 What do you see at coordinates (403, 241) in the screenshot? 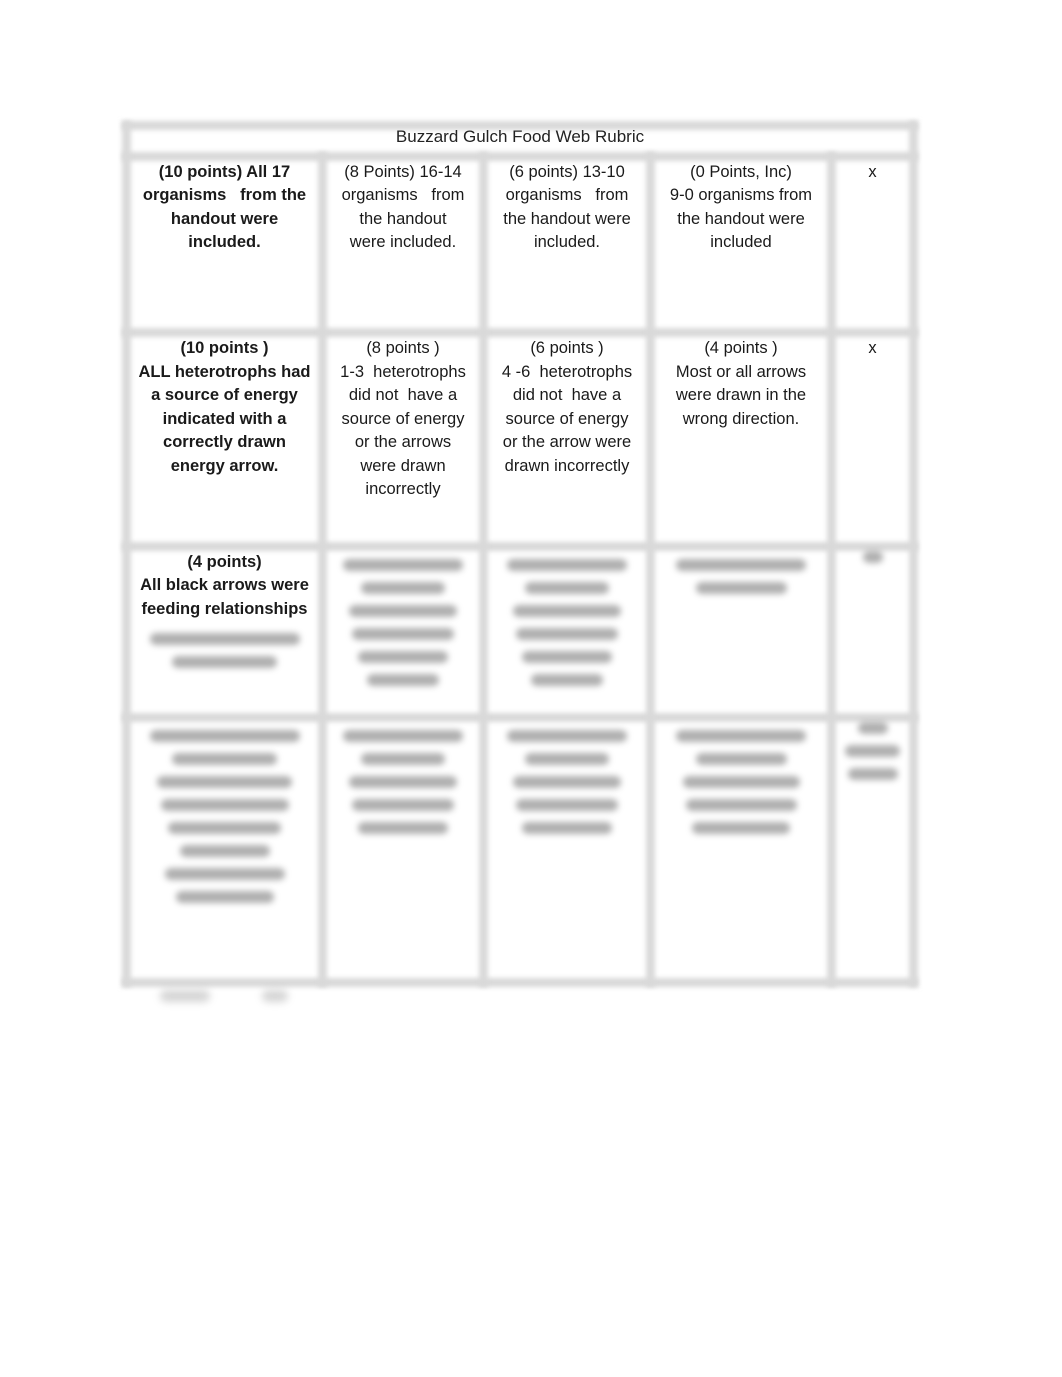
I see `cell-text-line: were included.` at bounding box center [403, 241].